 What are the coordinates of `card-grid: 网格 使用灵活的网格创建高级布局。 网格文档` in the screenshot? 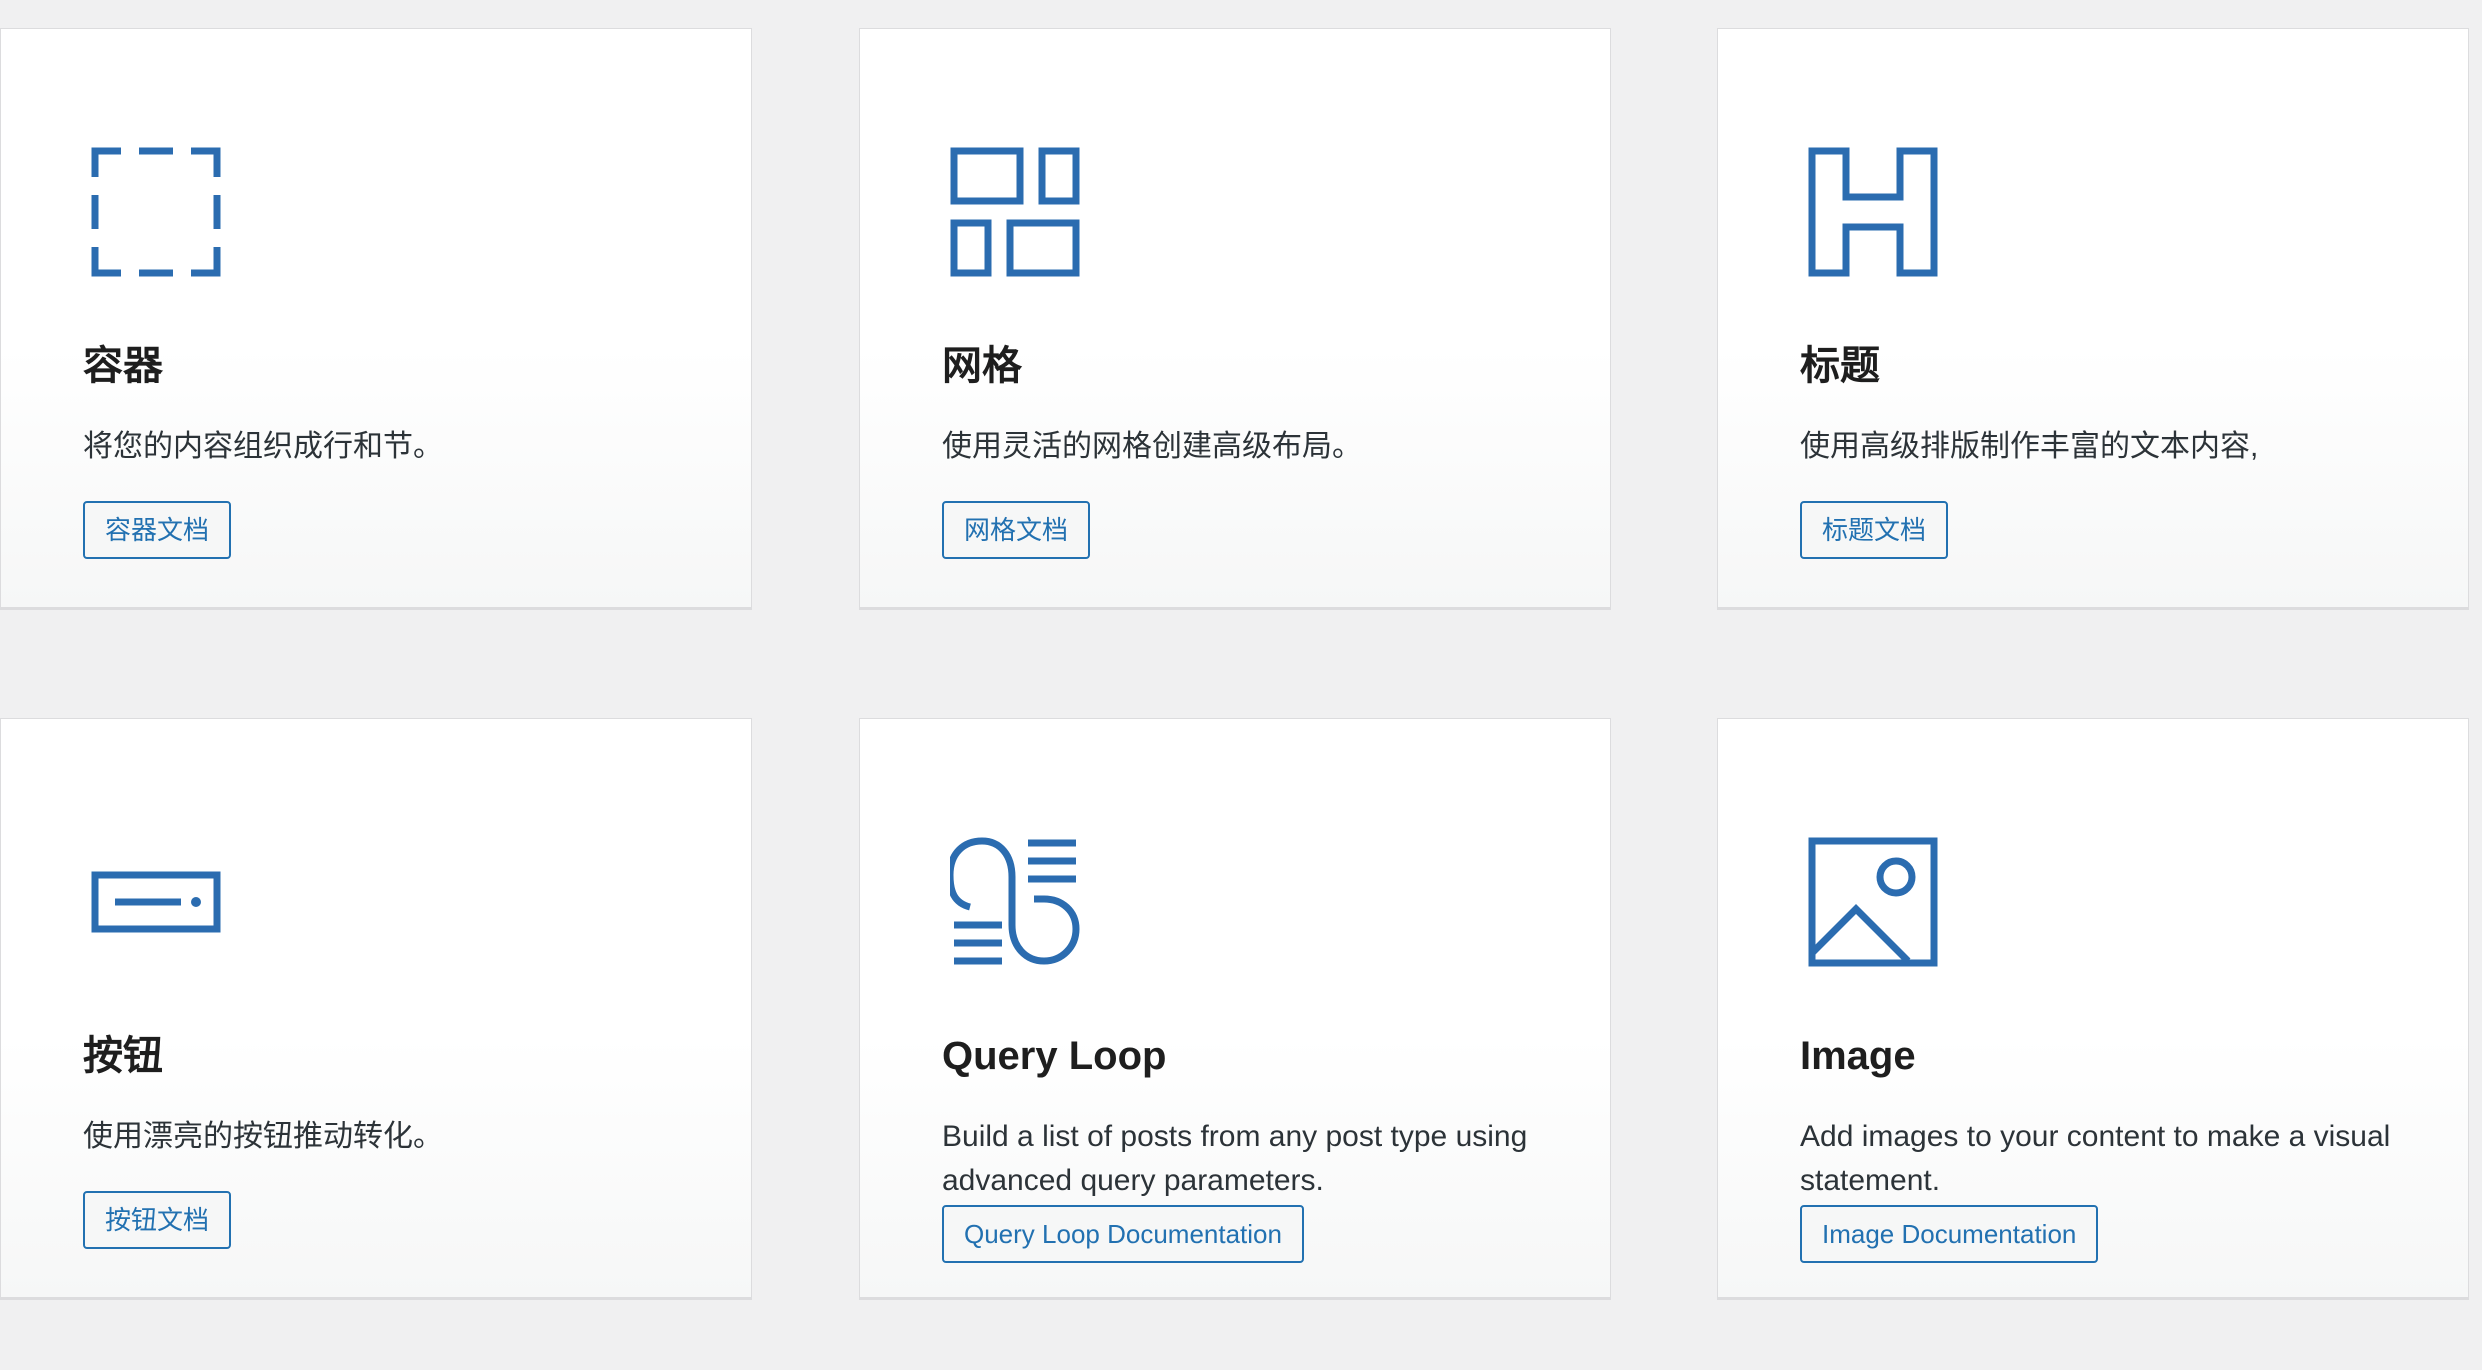 It's located at (1235, 319).